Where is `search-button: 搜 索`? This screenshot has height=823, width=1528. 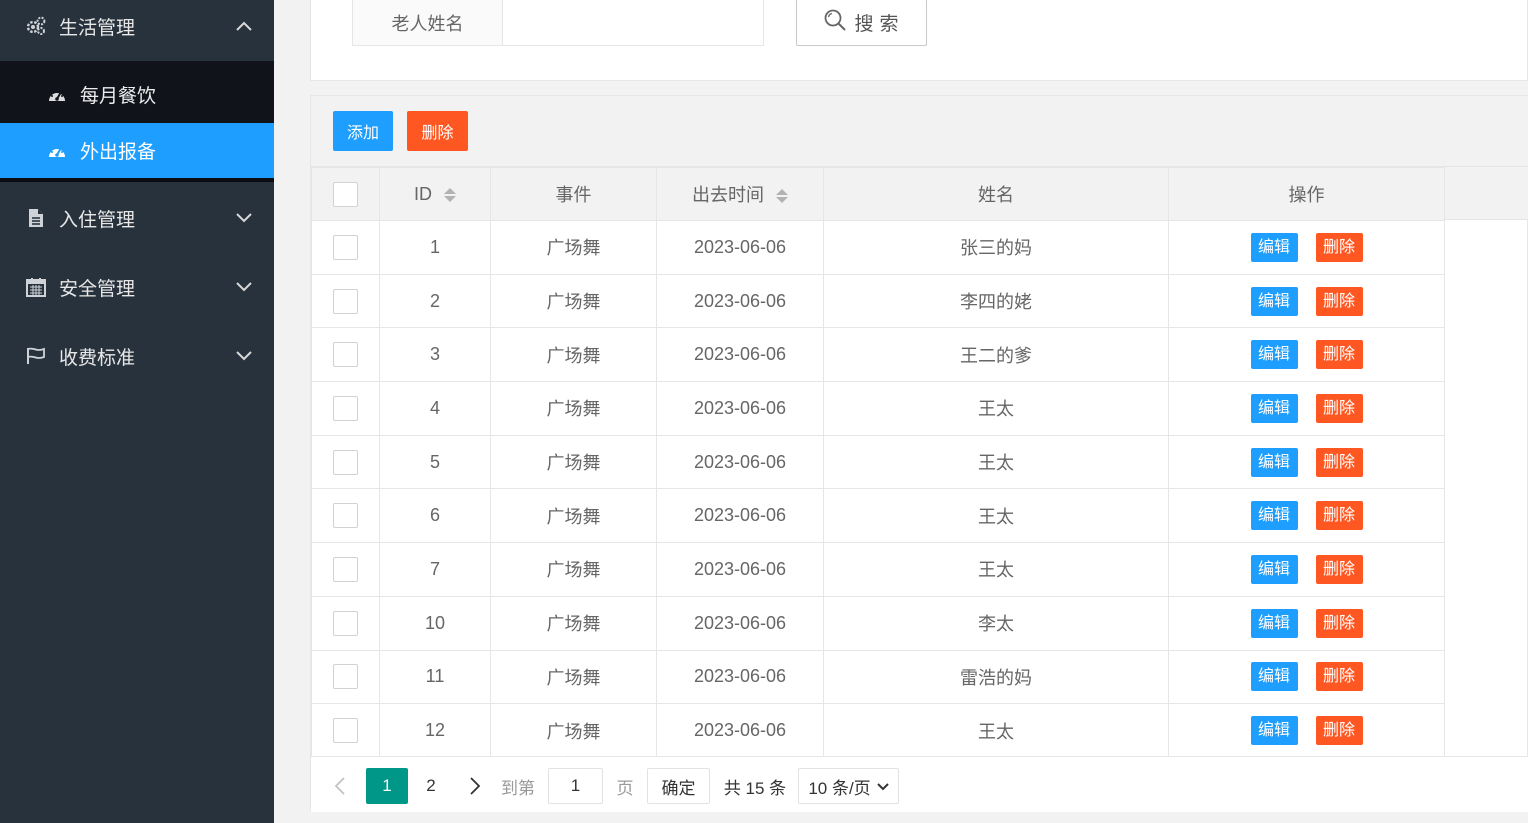 search-button: 搜 索 is located at coordinates (861, 23).